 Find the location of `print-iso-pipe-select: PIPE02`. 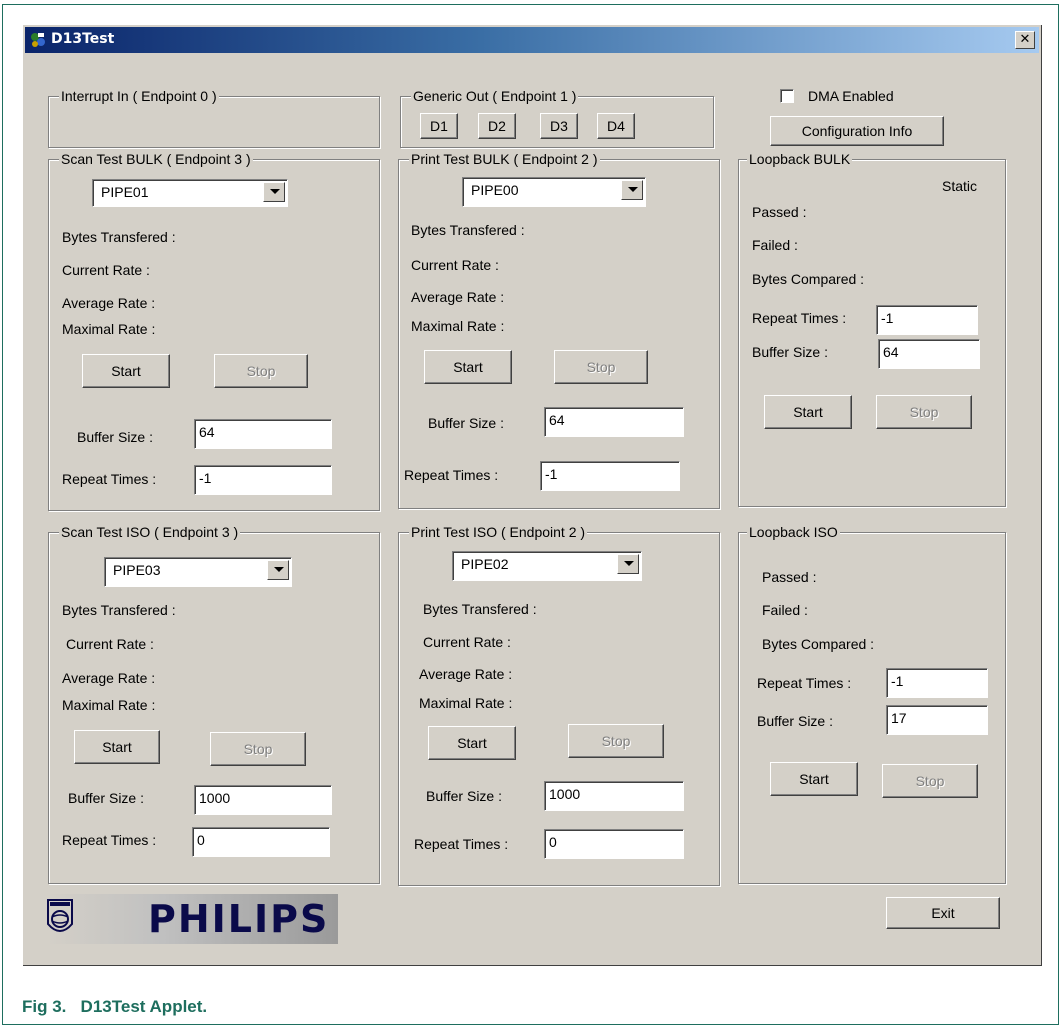

print-iso-pipe-select: PIPE02 is located at coordinates (547, 566).